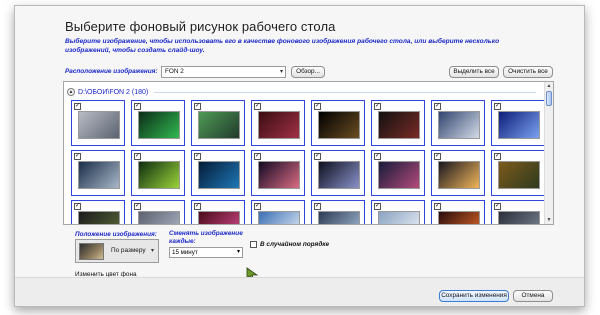 The width and height of the screenshot is (600, 315). What do you see at coordinates (71, 92) in the screenshot?
I see `collapse-icon: ▲` at bounding box center [71, 92].